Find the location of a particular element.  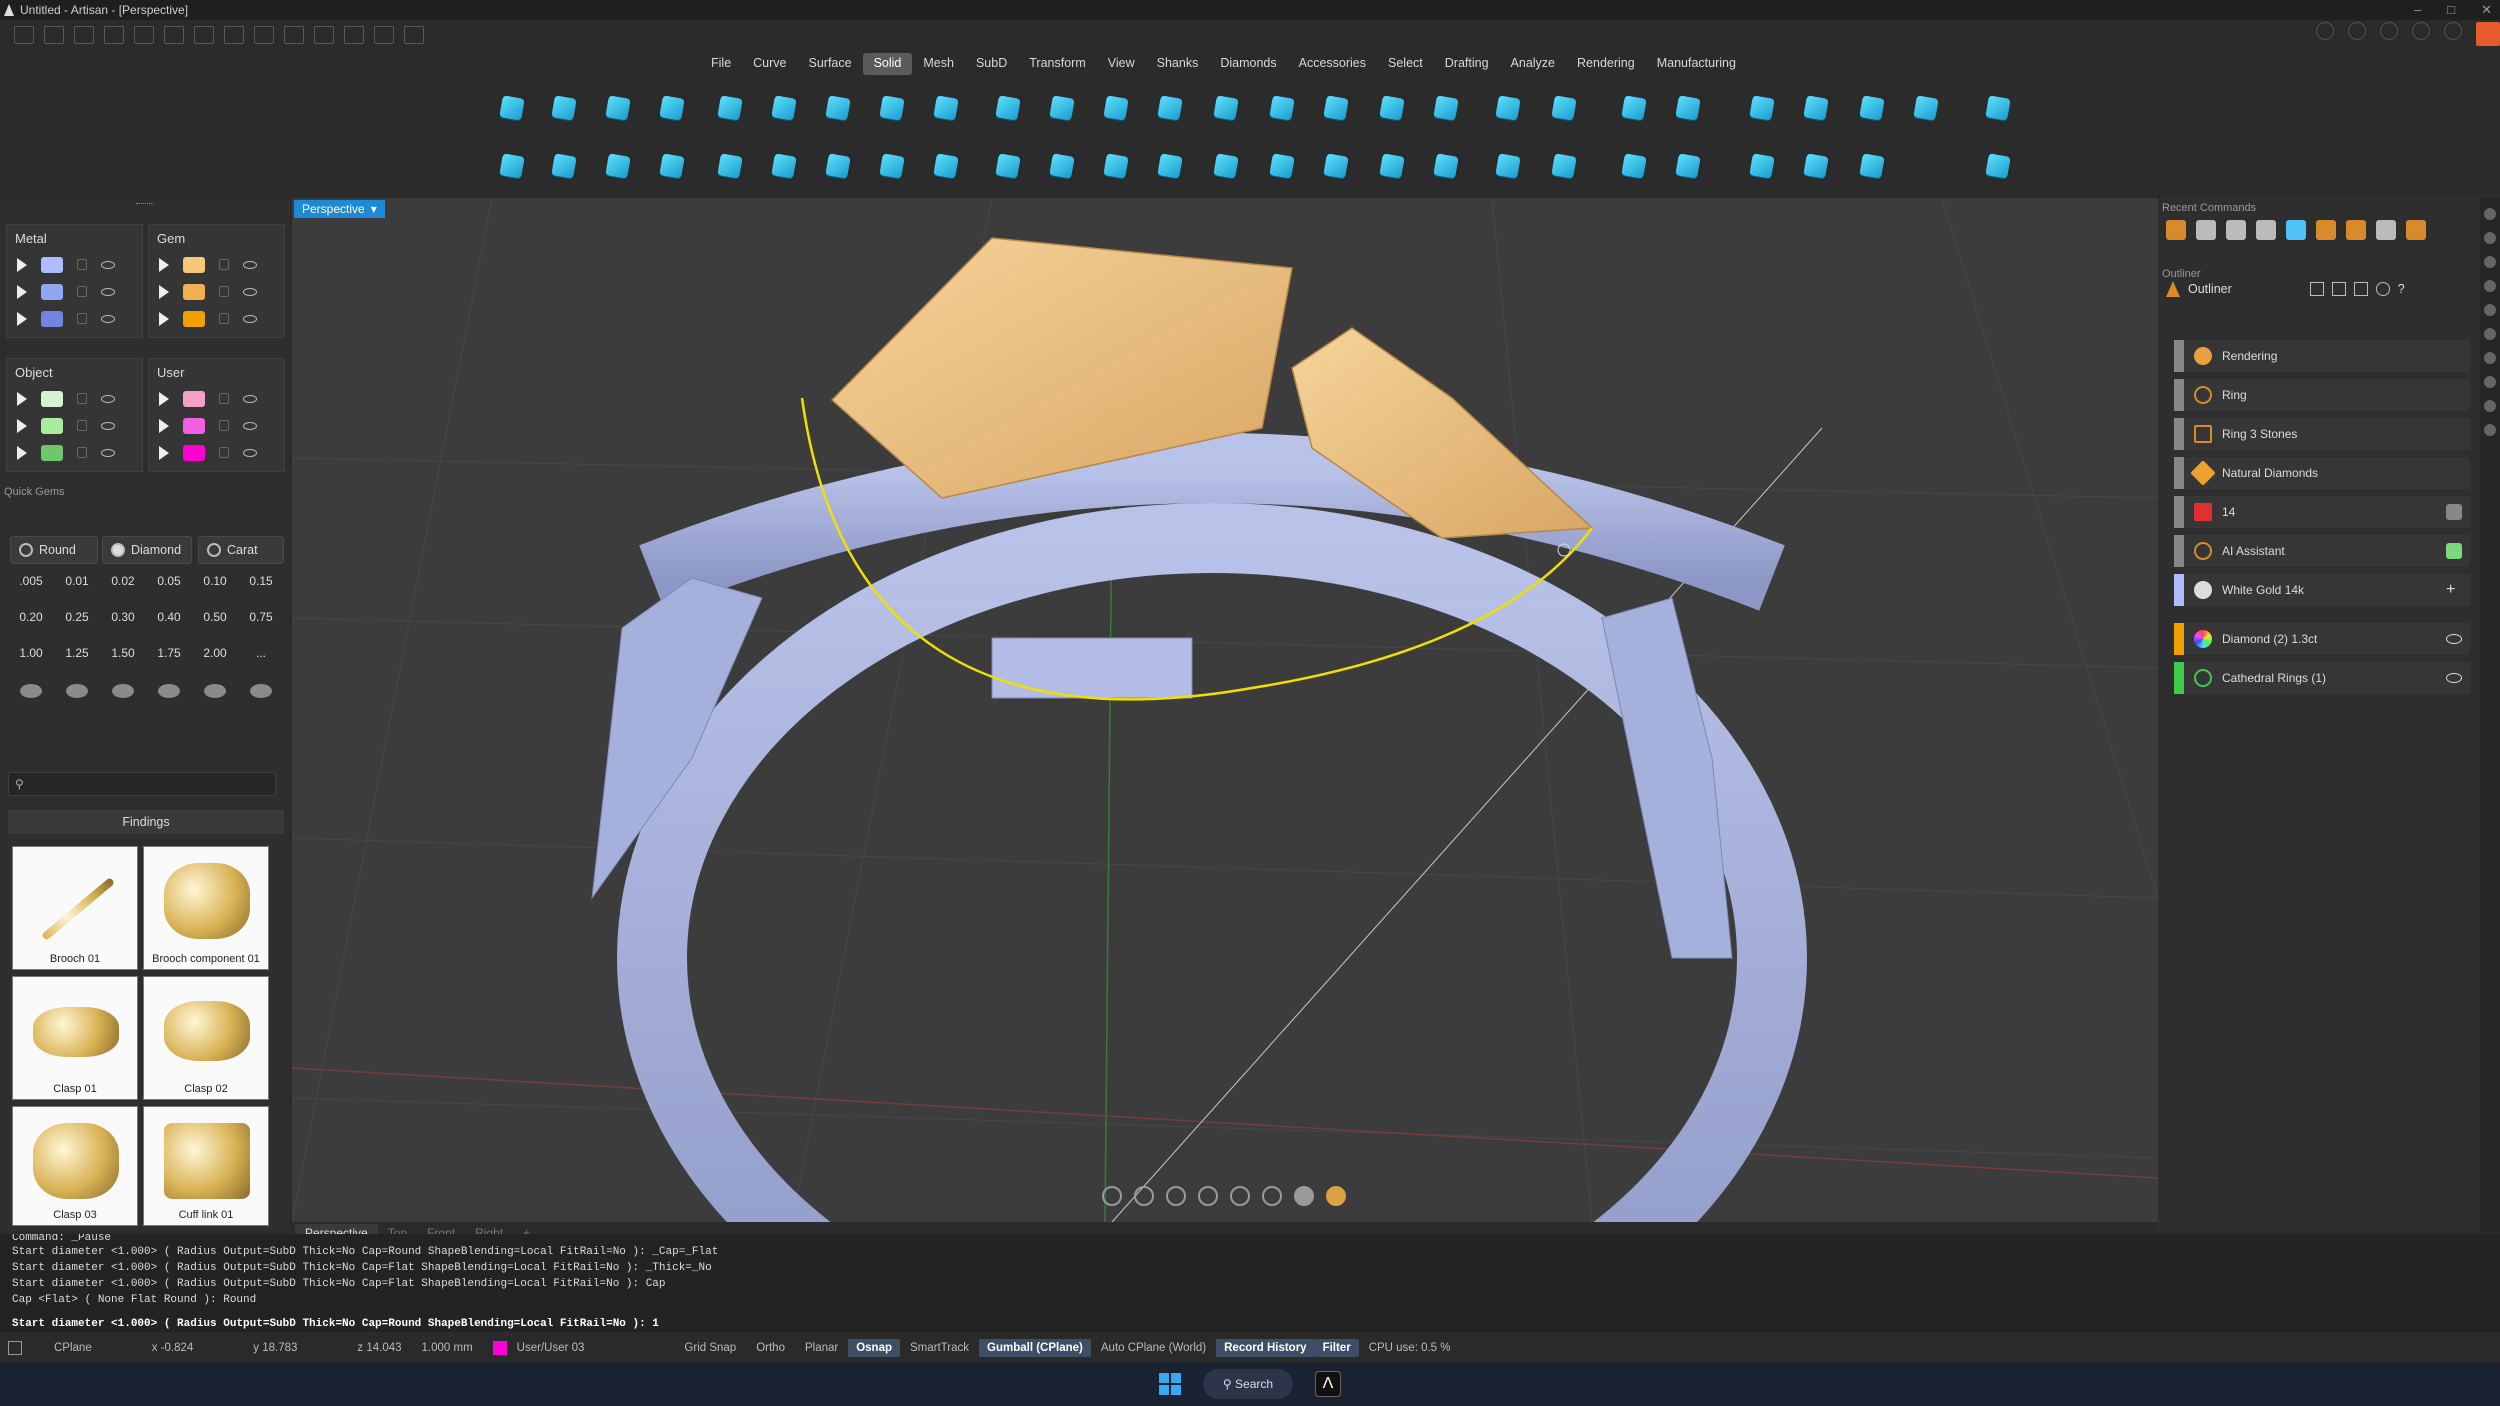

rendered-sphere-icon is located at coordinates (1336, 1196).